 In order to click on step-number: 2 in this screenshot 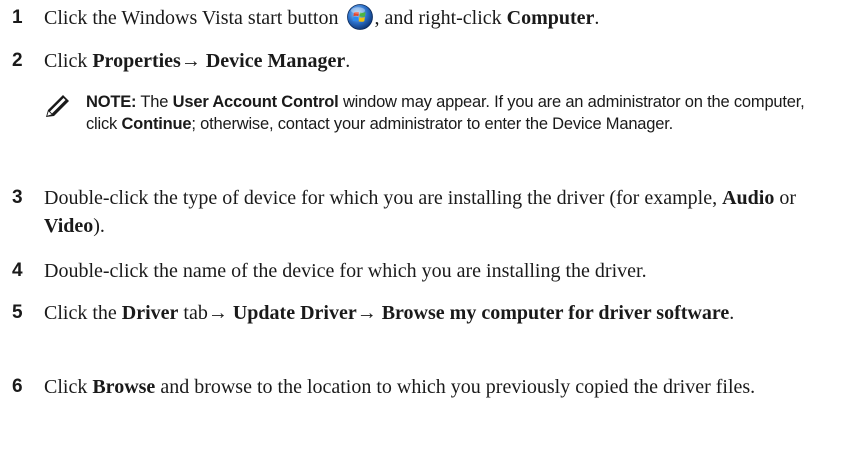, I will do `click(17, 60)`.